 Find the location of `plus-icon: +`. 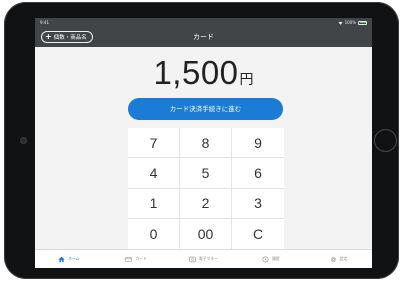

plus-icon: + is located at coordinates (48, 36).